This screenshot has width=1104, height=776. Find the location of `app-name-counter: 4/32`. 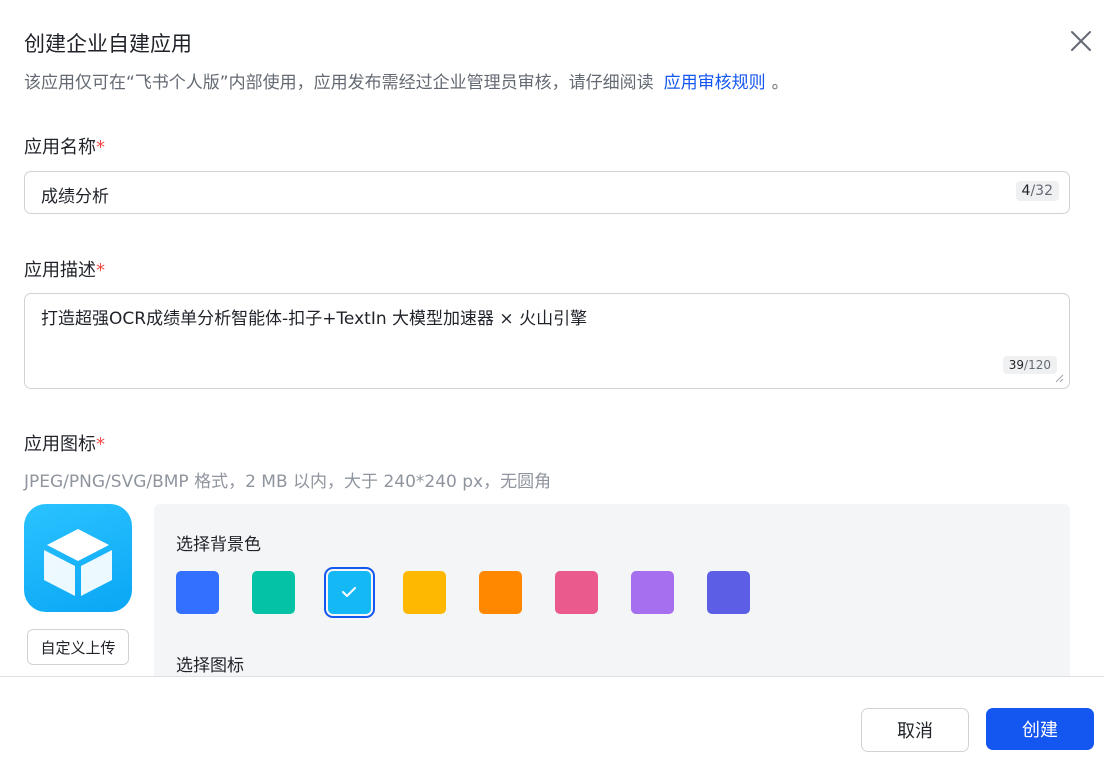

app-name-counter: 4/32 is located at coordinates (1037, 191).